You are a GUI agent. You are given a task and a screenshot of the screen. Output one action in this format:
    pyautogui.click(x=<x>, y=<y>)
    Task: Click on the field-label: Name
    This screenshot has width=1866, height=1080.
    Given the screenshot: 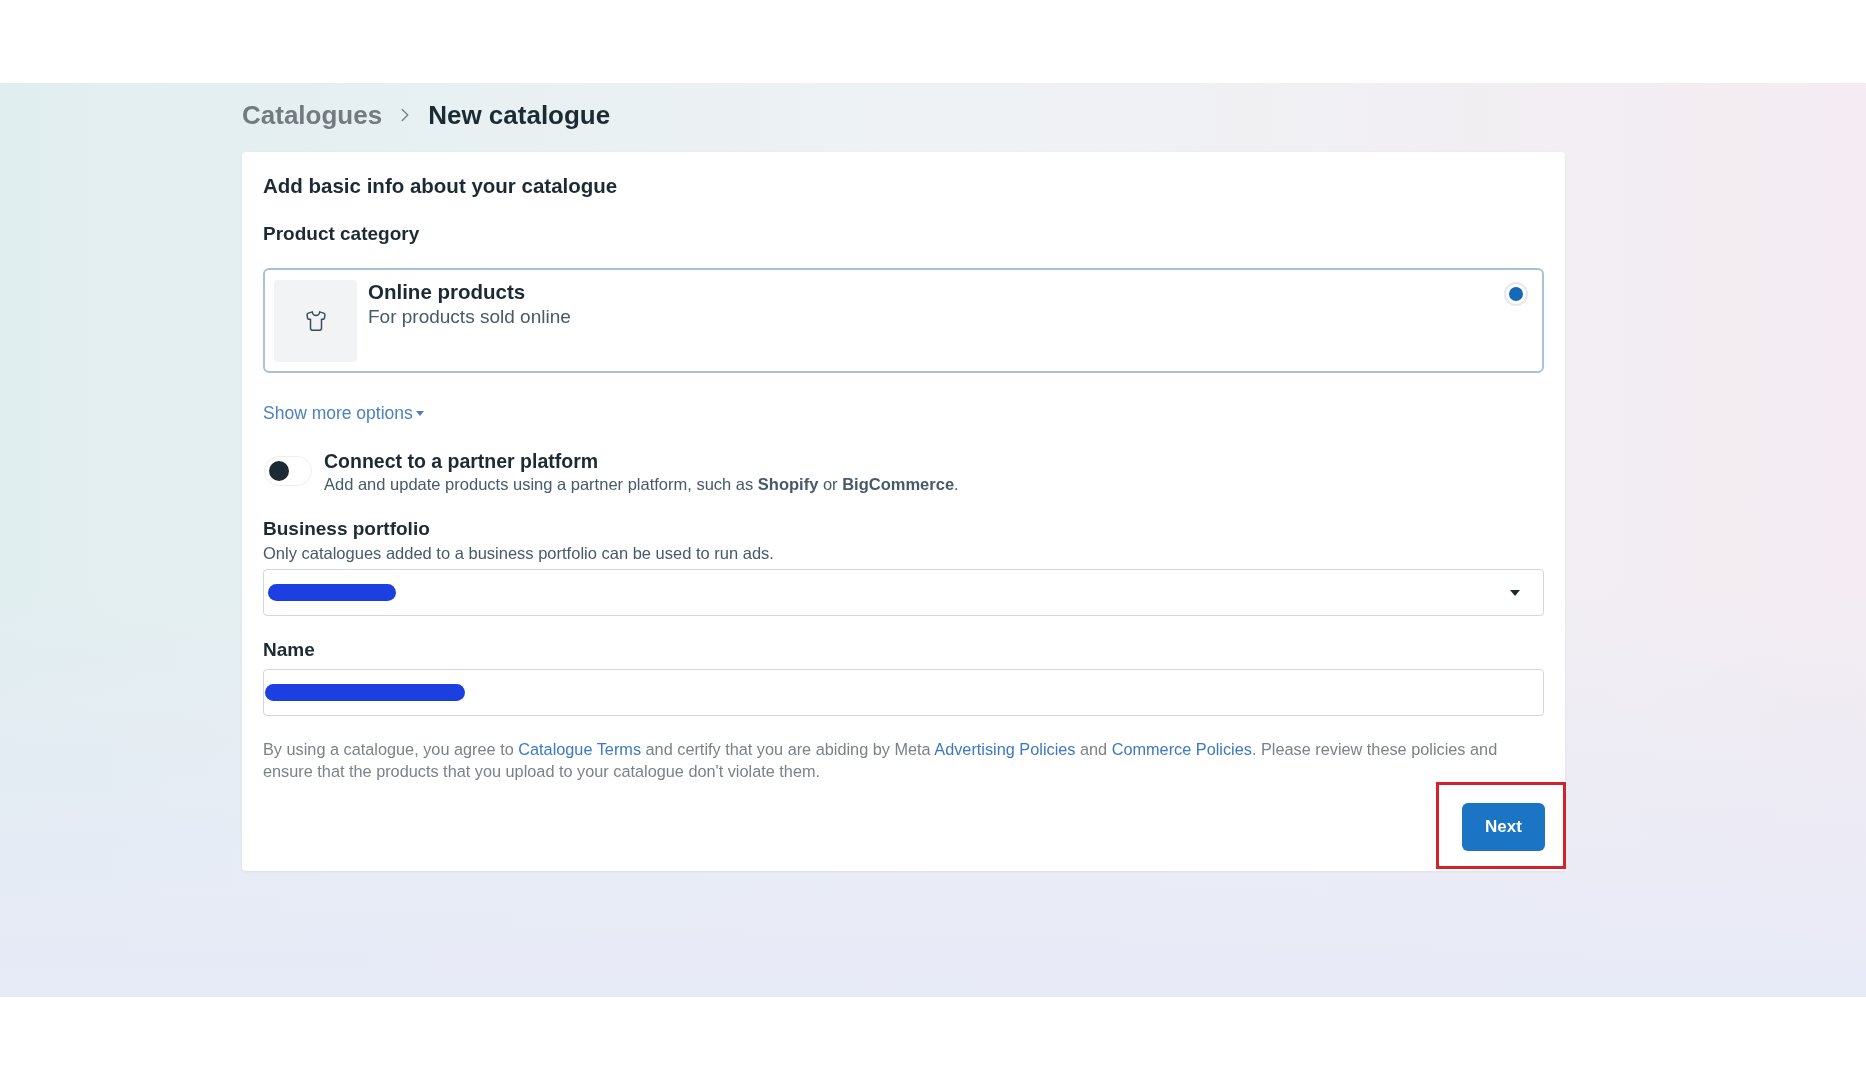 What is the action you would take?
    pyautogui.click(x=289, y=650)
    